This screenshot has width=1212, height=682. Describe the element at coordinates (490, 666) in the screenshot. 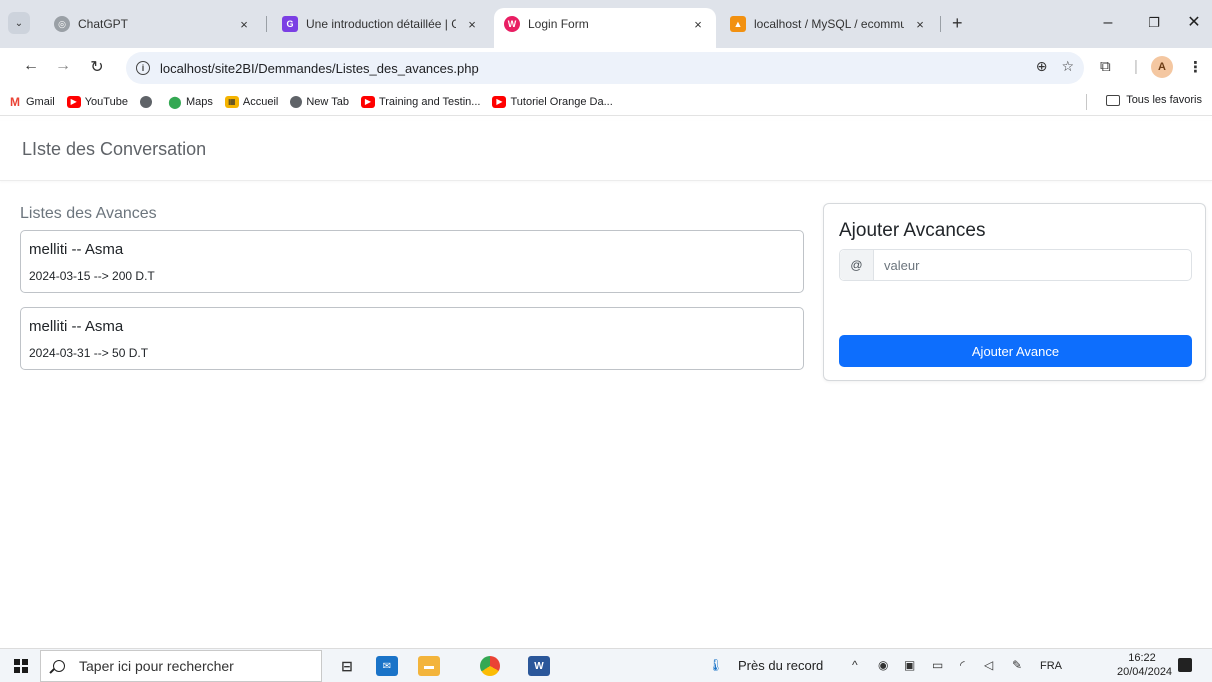

I see `chrome-icon` at that location.